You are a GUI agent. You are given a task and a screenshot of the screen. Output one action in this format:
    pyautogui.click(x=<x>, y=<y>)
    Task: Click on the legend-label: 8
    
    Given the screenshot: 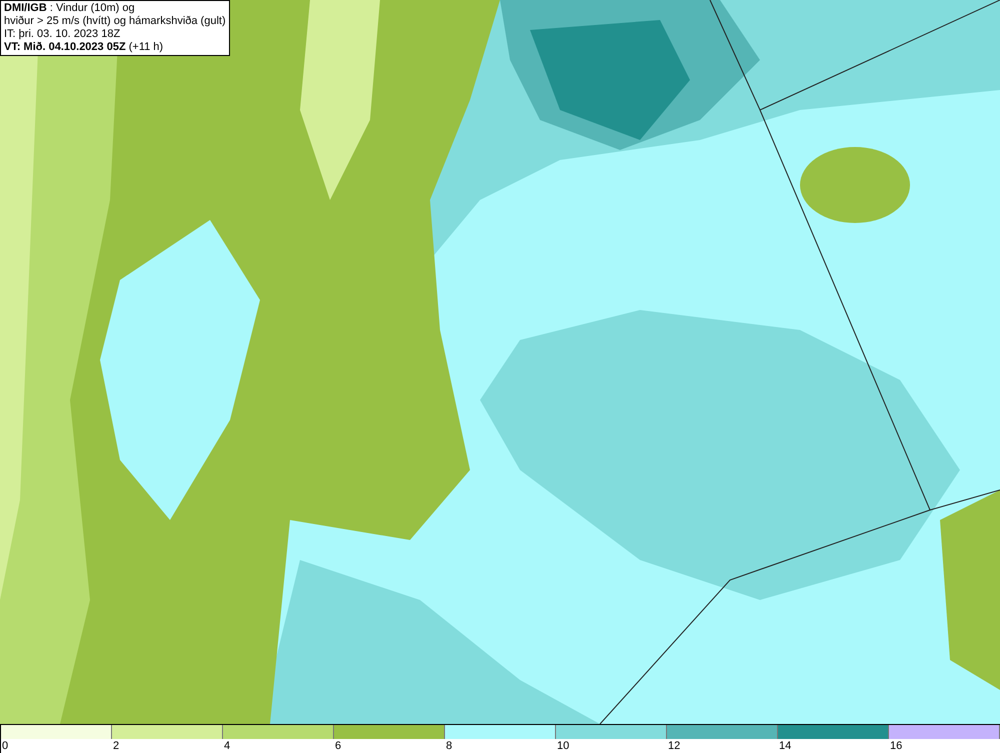 What is the action you would take?
    pyautogui.click(x=449, y=746)
    